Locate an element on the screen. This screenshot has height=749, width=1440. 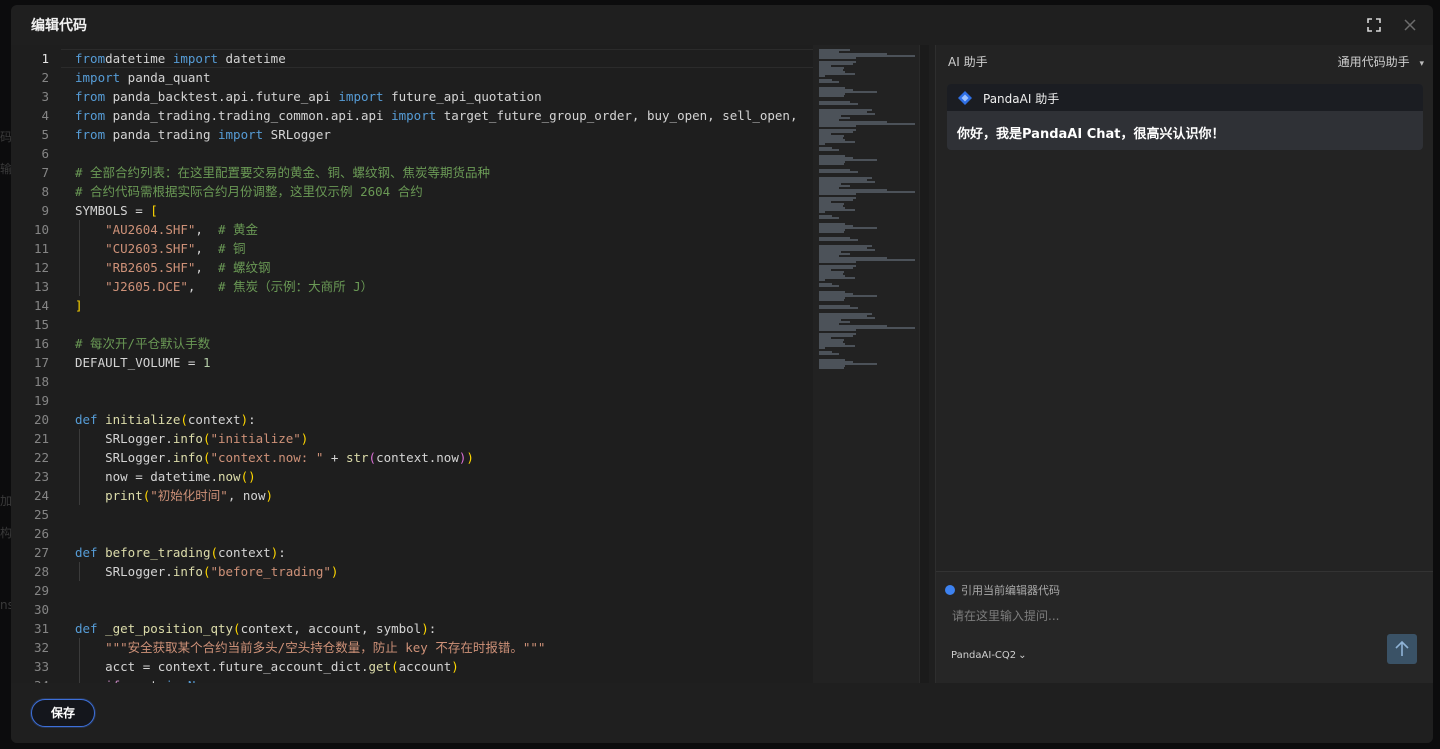
code-token: # 螺纹钢 is located at coordinates (244, 267).